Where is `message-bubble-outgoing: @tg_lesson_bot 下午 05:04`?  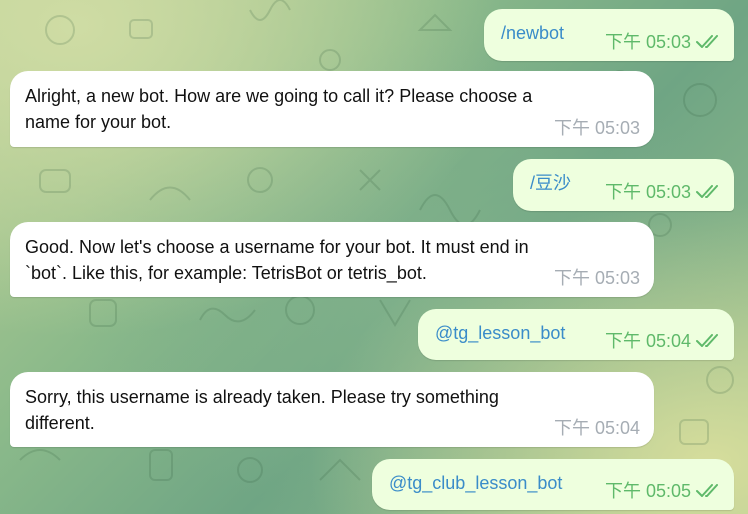 message-bubble-outgoing: @tg_lesson_bot 下午 05:04 is located at coordinates (576, 334).